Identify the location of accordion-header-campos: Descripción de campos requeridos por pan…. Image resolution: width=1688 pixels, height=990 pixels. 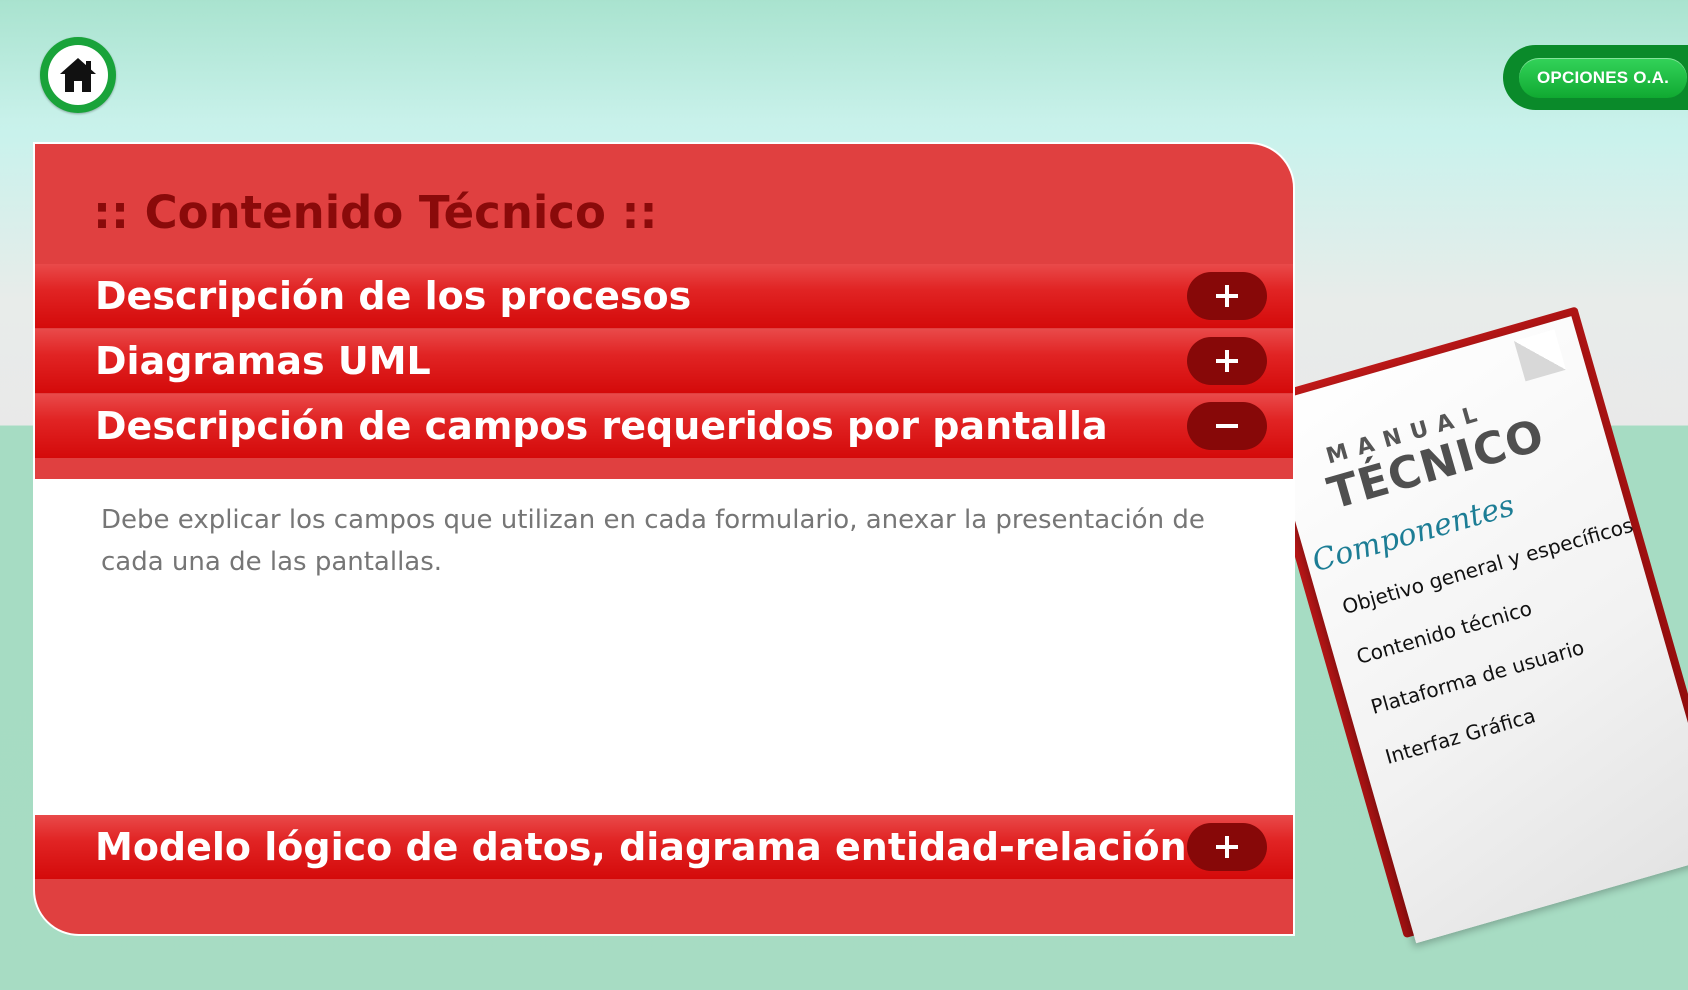
(664, 426).